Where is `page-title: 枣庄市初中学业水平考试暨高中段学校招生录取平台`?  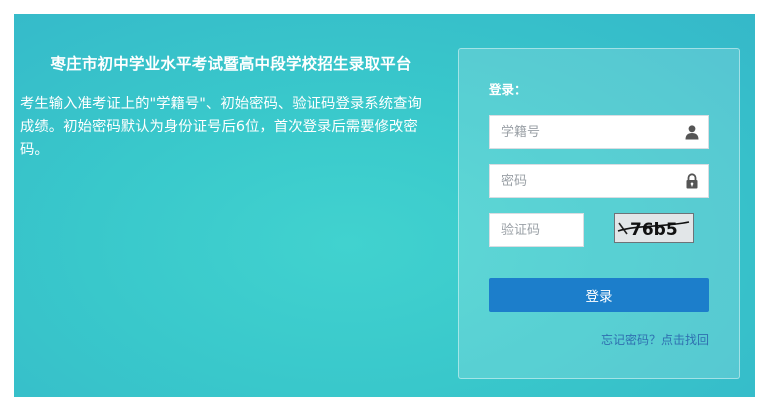 page-title: 枣庄市初中学业水平考试暨高中段学校招生录取平台 is located at coordinates (231, 64).